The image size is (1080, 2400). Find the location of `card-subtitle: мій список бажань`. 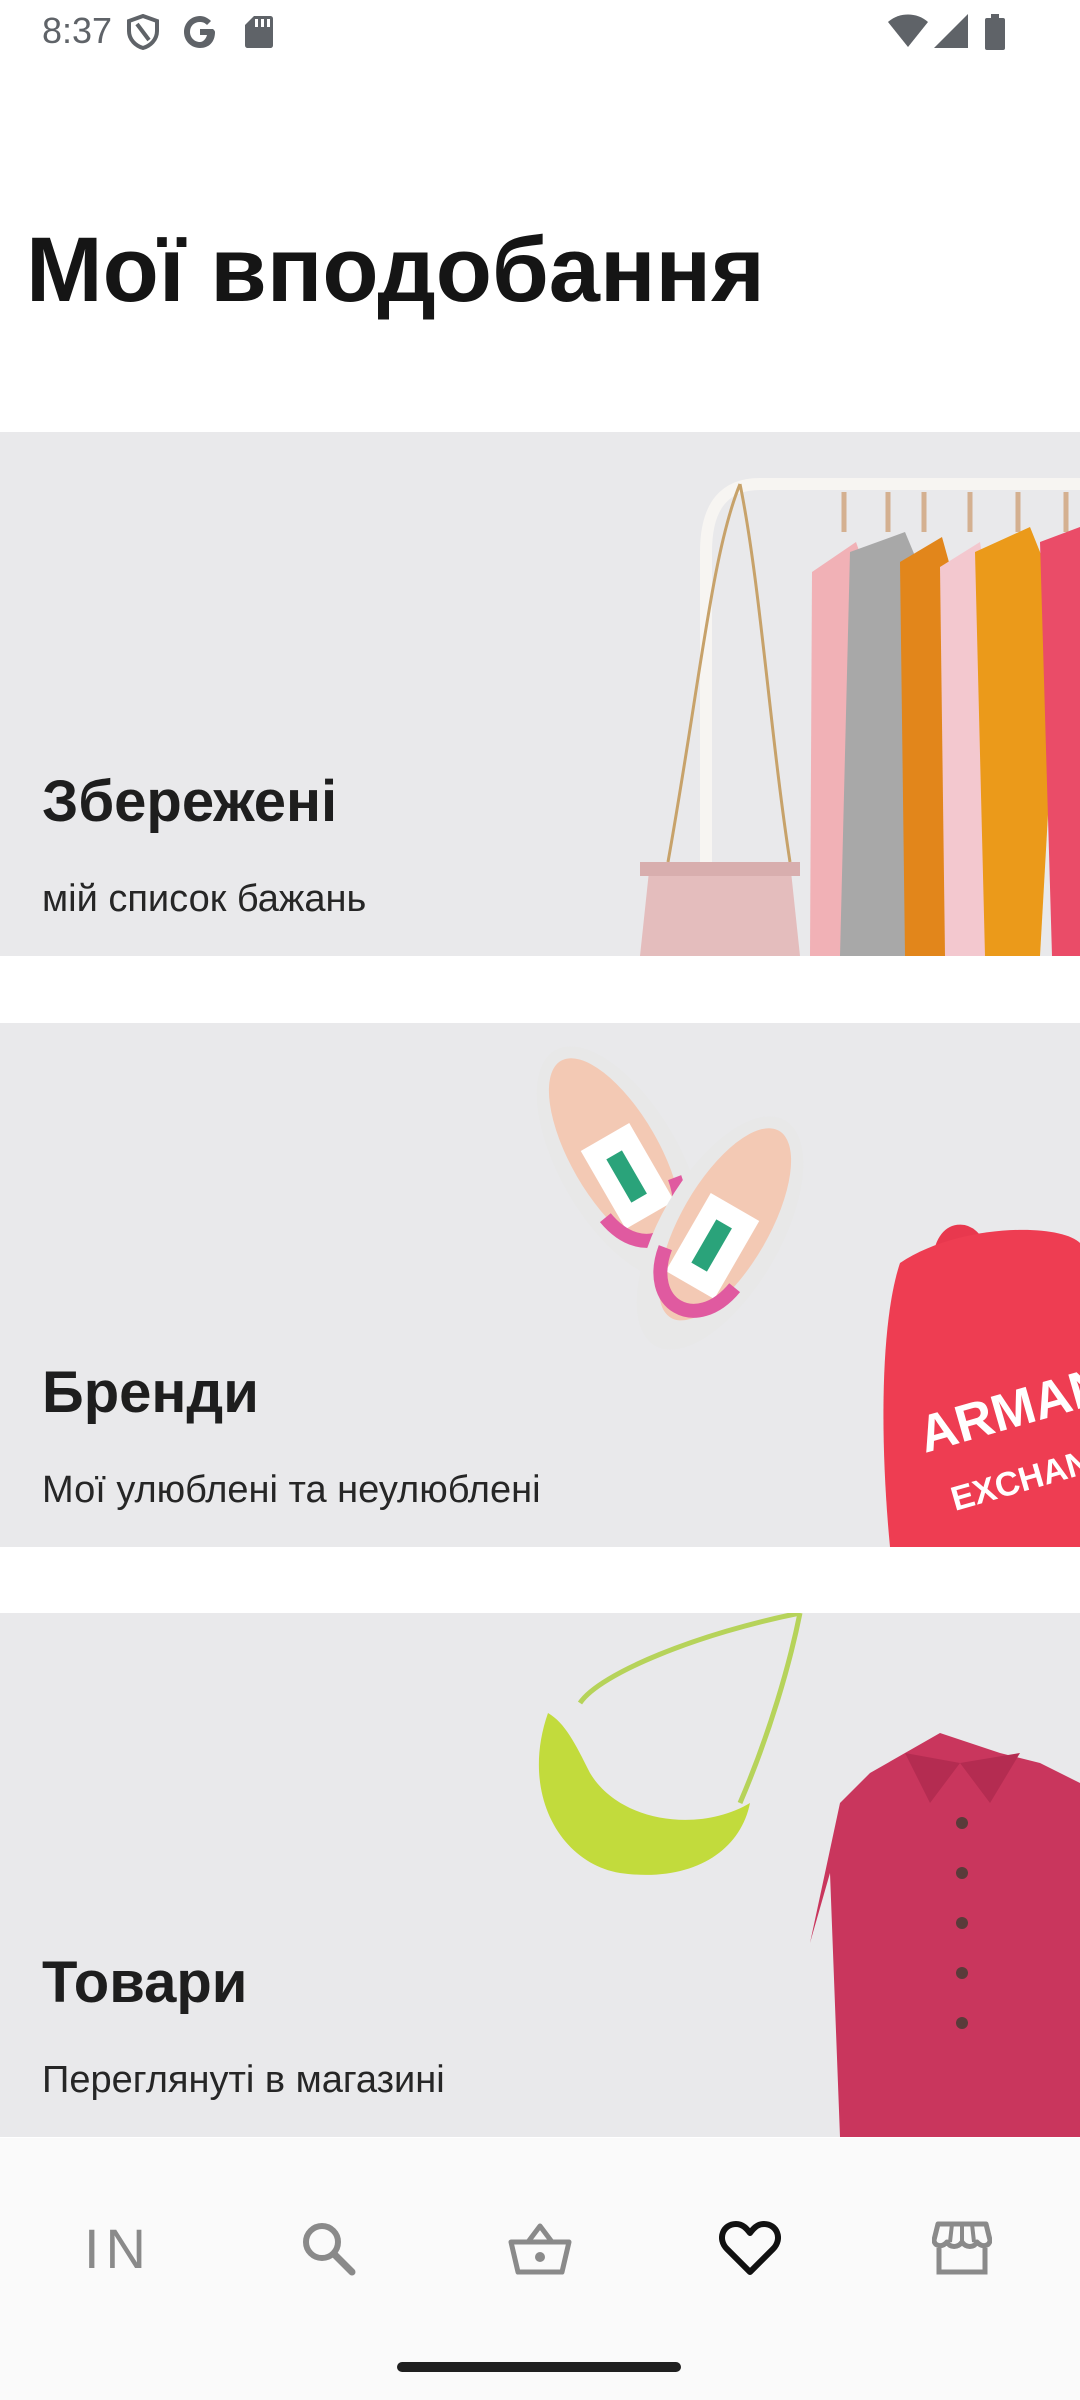

card-subtitle: мій список бажань is located at coordinates (204, 899).